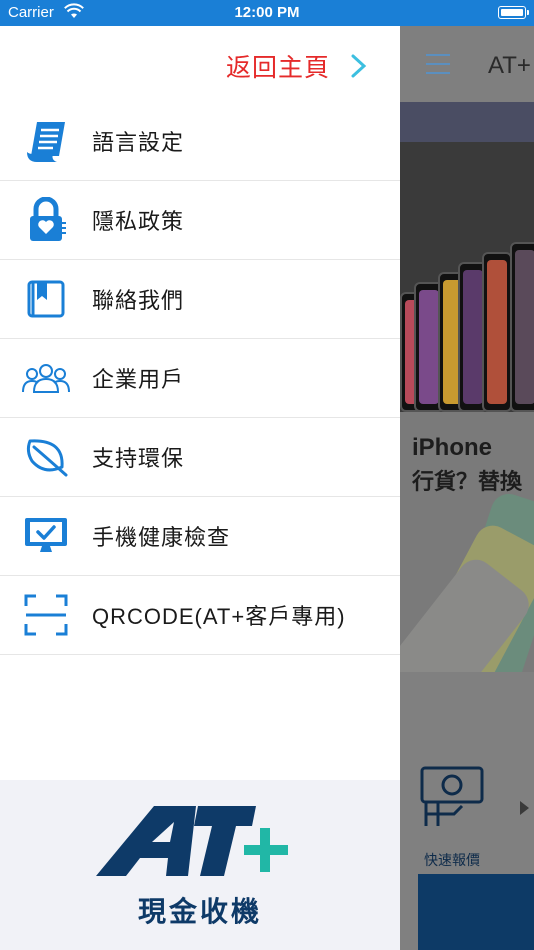  Describe the element at coordinates (476, 912) in the screenshot. I see `background-blue-panel` at that location.